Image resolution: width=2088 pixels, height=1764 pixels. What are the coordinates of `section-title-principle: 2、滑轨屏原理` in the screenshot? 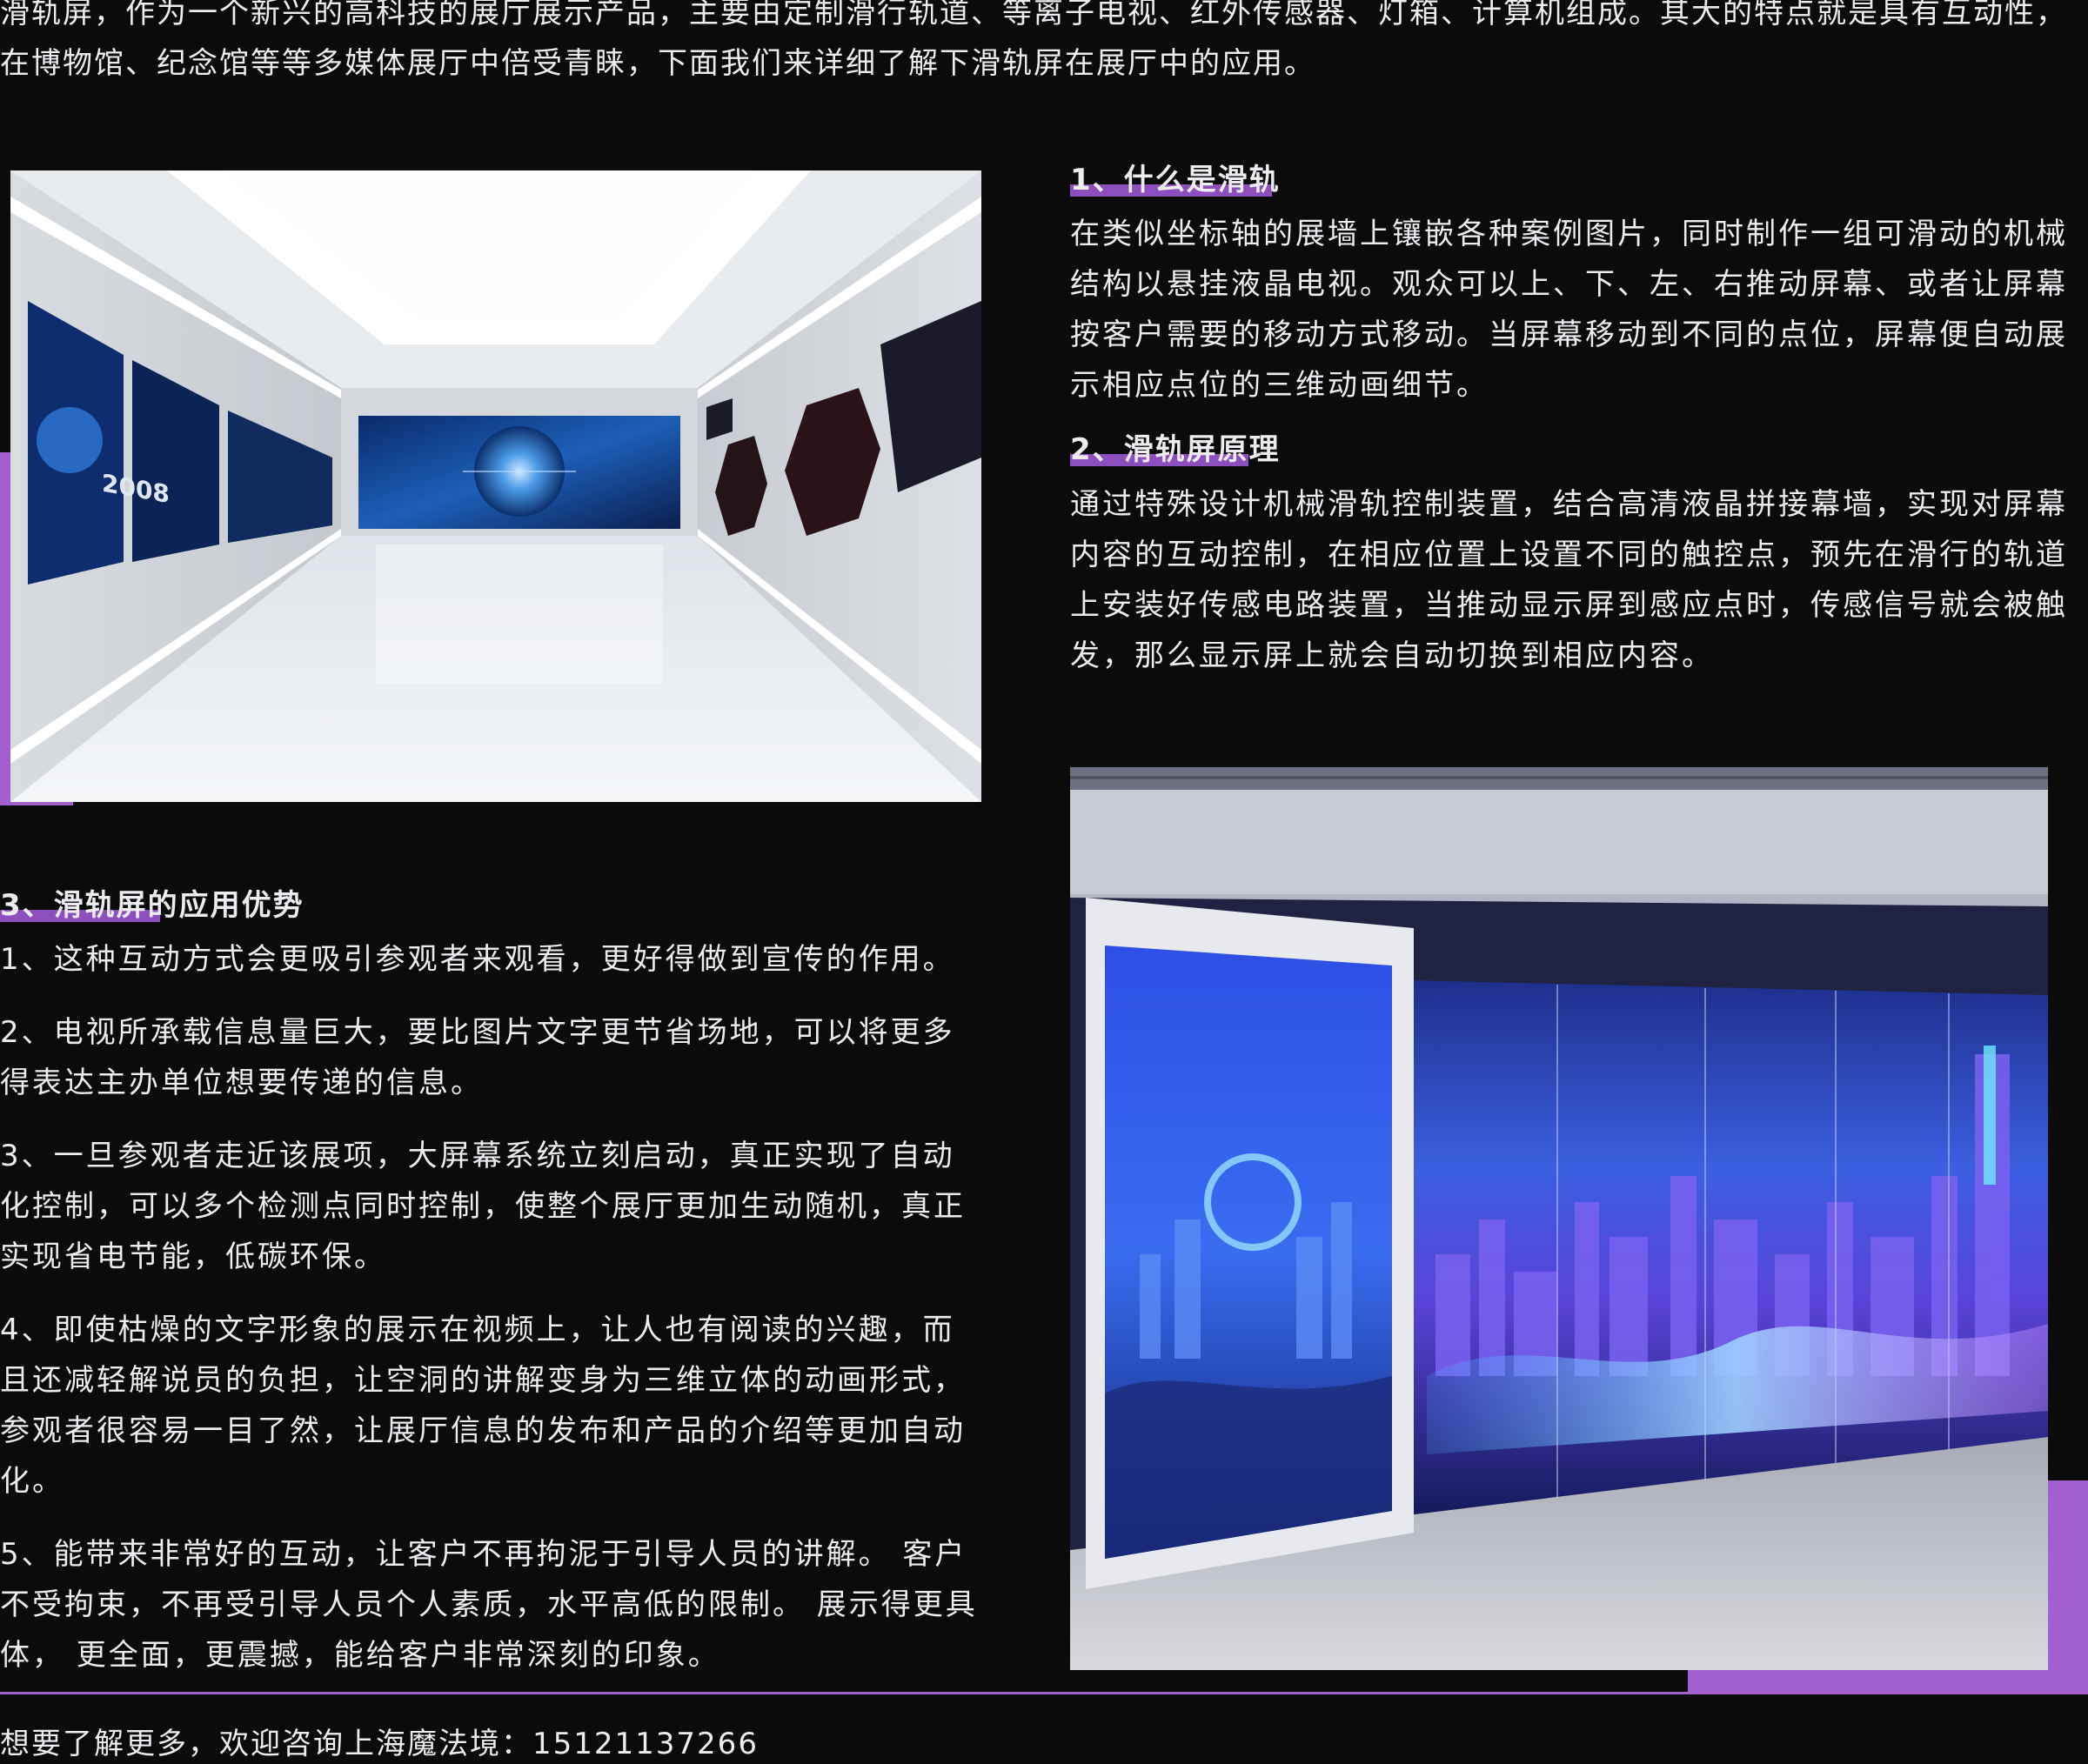 It's located at (1175, 449).